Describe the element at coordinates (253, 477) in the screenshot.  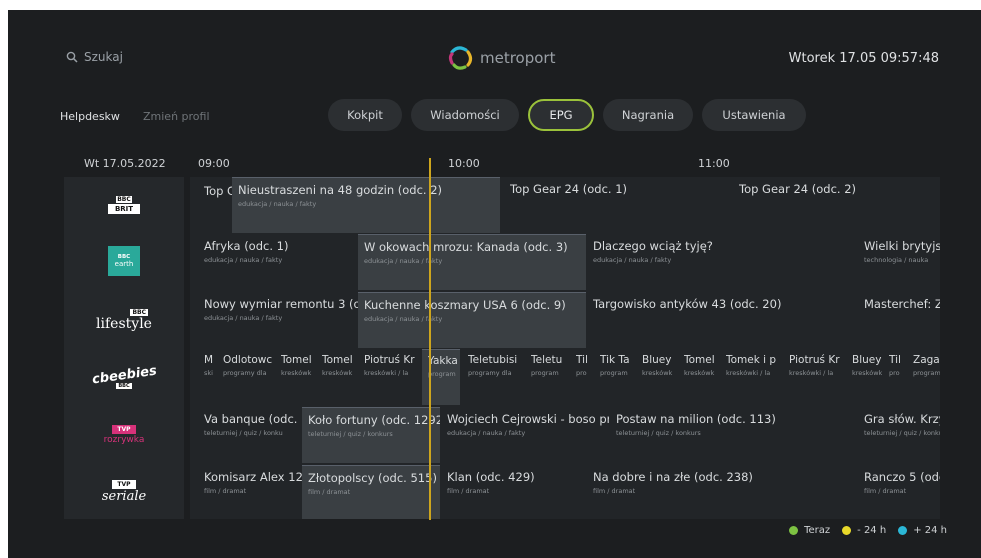
I see `program-title: Komisarz Alex 12` at that location.